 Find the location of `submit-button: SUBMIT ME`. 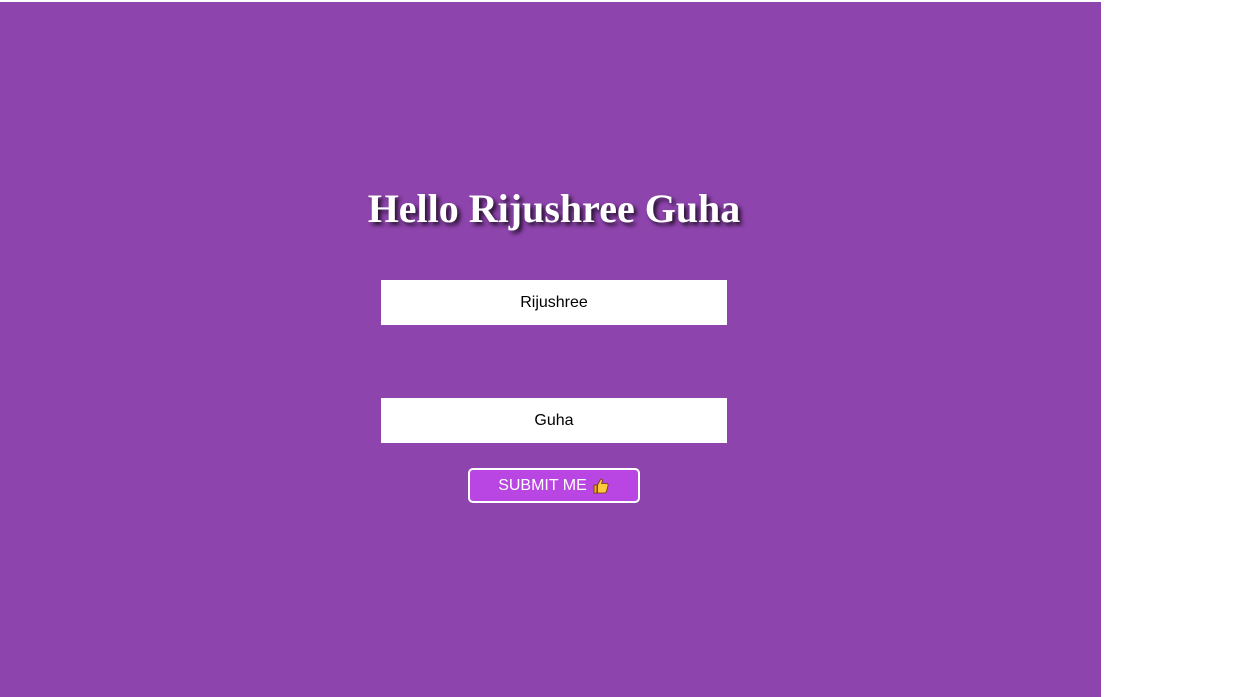

submit-button: SUBMIT ME is located at coordinates (554, 485).